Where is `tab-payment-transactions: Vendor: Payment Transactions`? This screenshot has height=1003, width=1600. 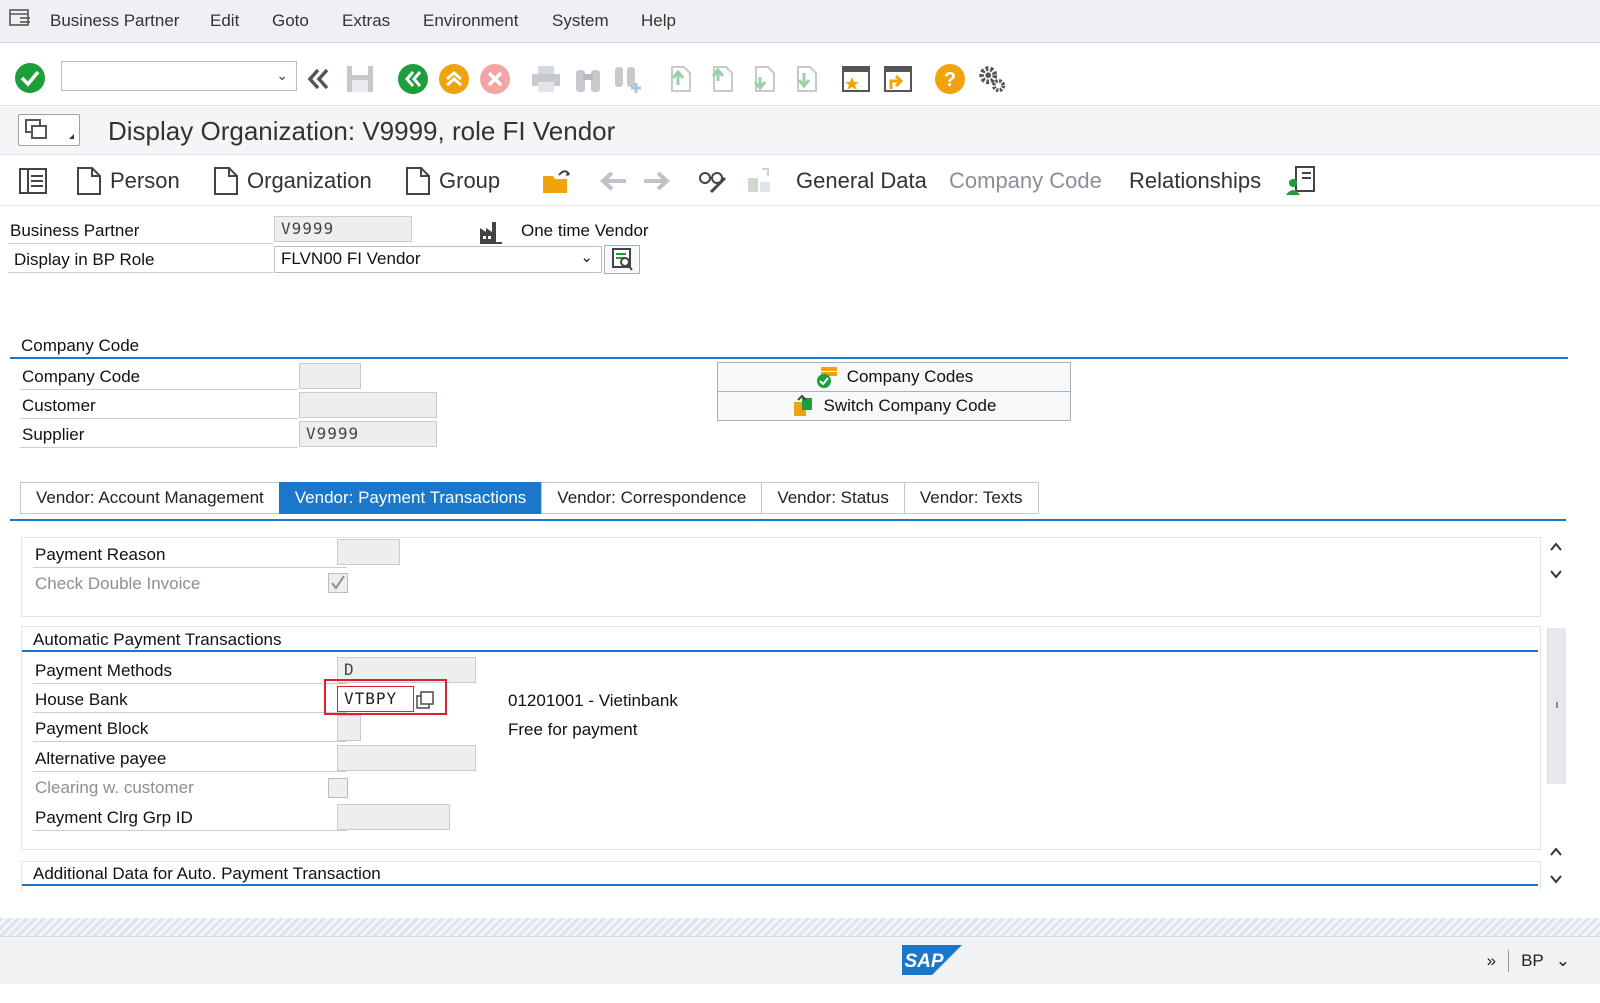
tab-payment-transactions: Vendor: Payment Transactions is located at coordinates (410, 498).